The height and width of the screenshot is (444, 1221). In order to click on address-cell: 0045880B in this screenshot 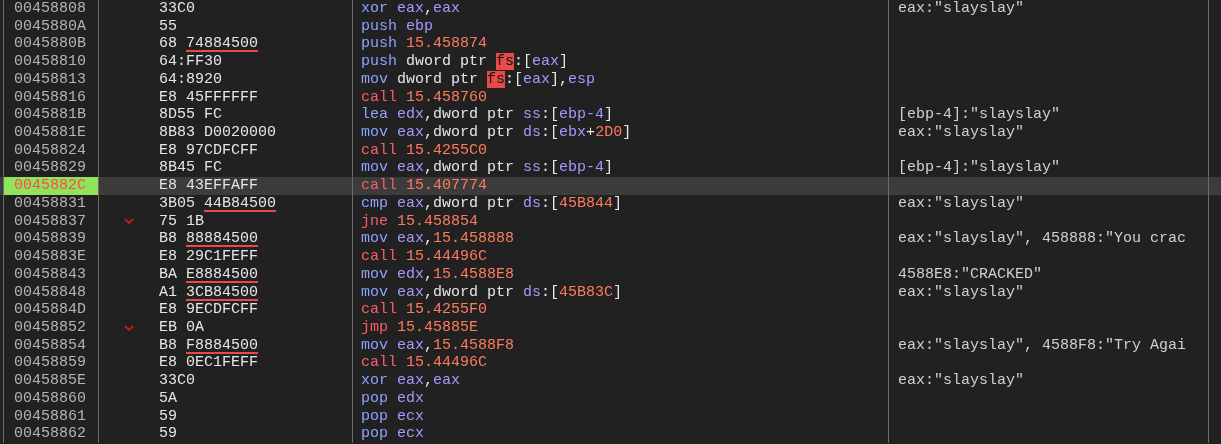, I will do `click(51, 44)`.